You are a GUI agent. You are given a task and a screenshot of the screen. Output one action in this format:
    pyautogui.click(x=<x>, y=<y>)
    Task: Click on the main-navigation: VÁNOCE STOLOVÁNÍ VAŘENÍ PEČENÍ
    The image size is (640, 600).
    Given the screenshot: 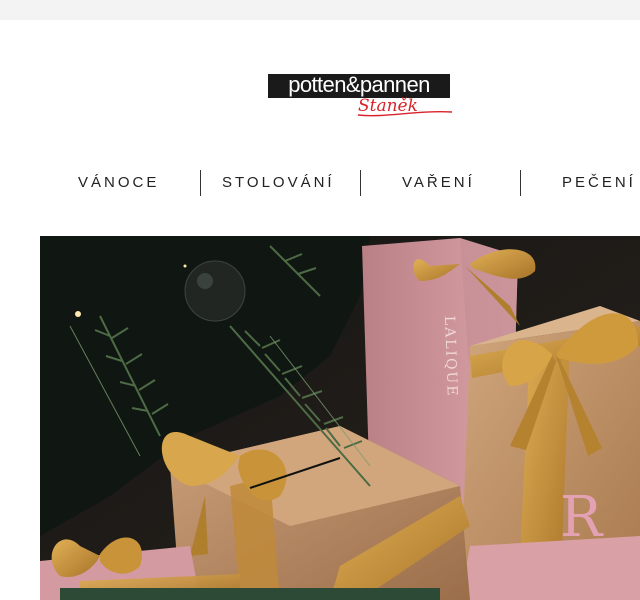 What is the action you would take?
    pyautogui.click(x=320, y=183)
    